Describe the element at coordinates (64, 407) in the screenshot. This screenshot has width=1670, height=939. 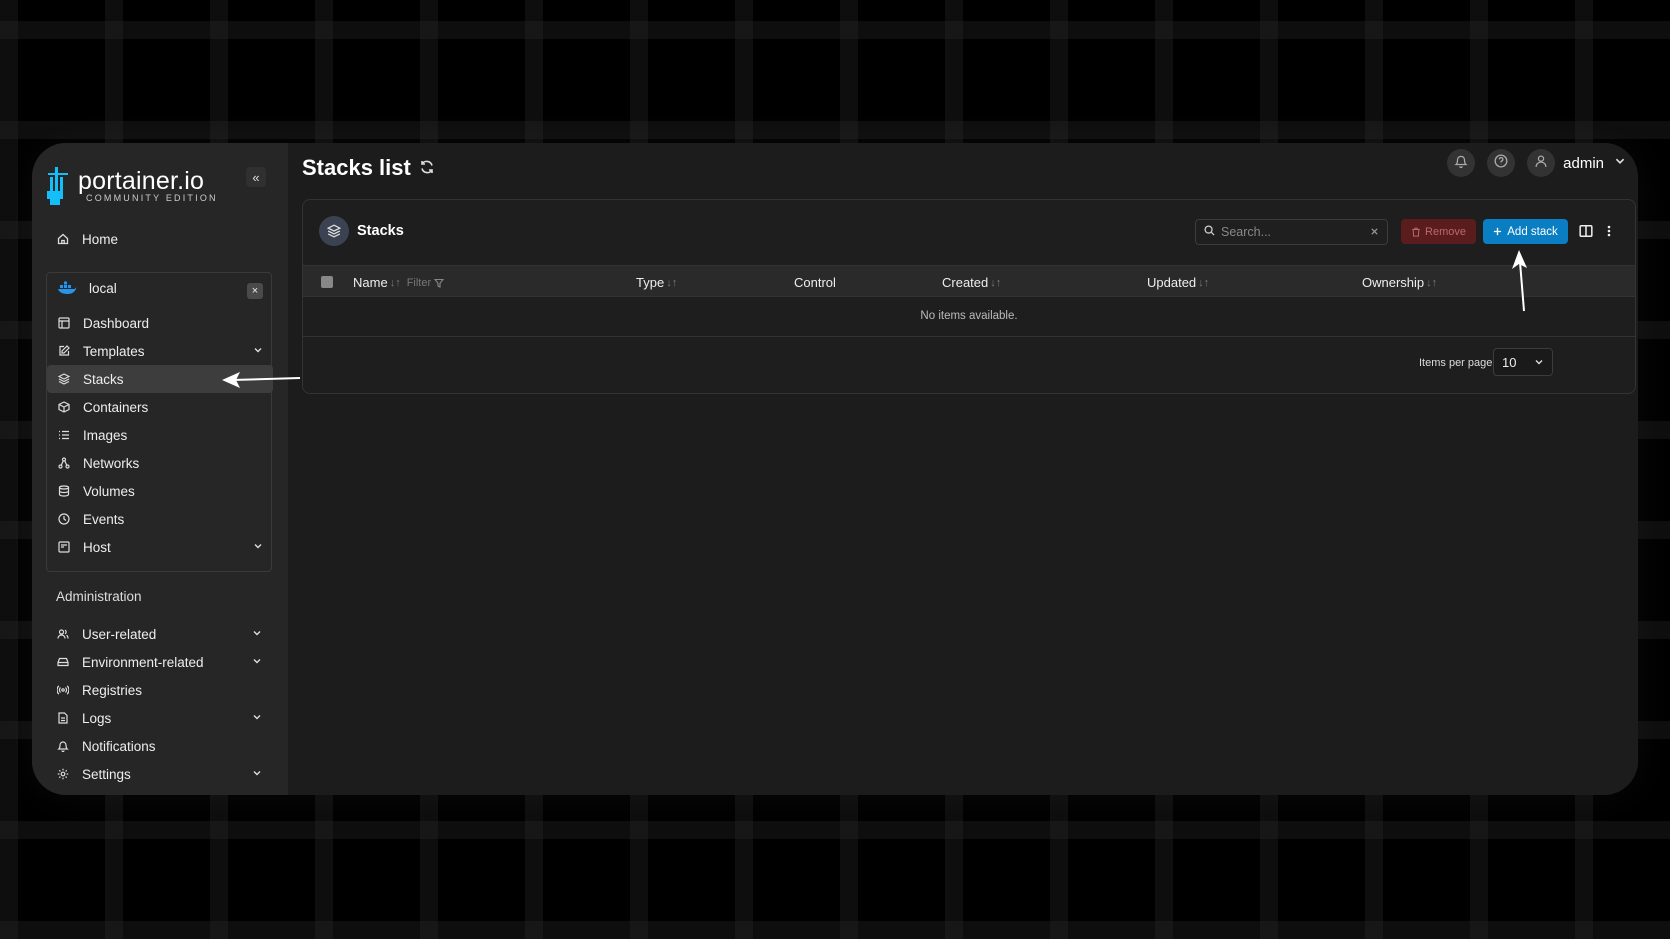
I see `box-icon` at that location.